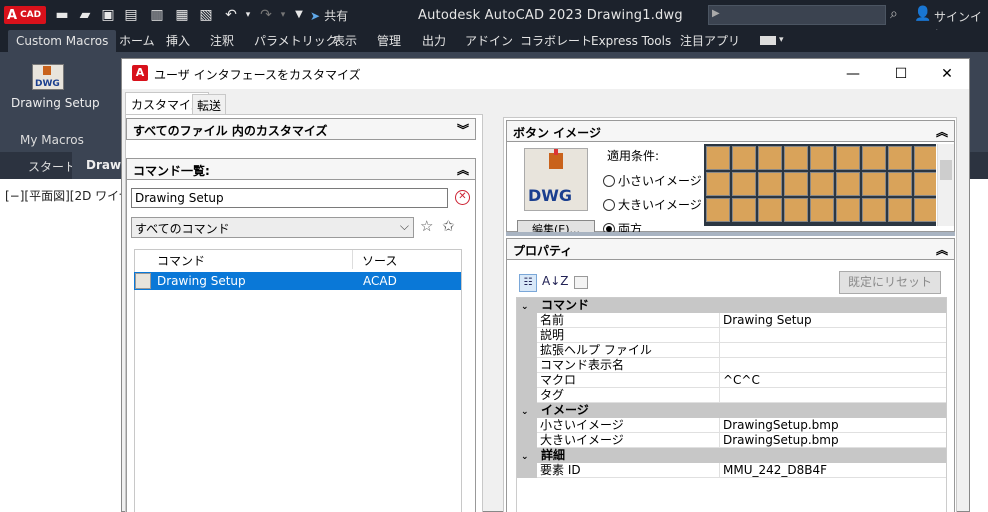  What do you see at coordinates (108, 15) in the screenshot?
I see `save-icon: ▣` at bounding box center [108, 15].